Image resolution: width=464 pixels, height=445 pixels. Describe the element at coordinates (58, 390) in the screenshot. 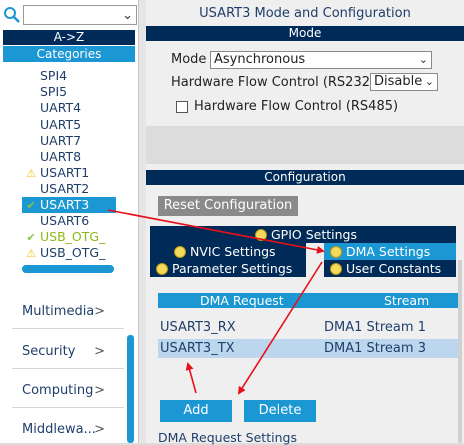

I see `category-label: Computing` at that location.